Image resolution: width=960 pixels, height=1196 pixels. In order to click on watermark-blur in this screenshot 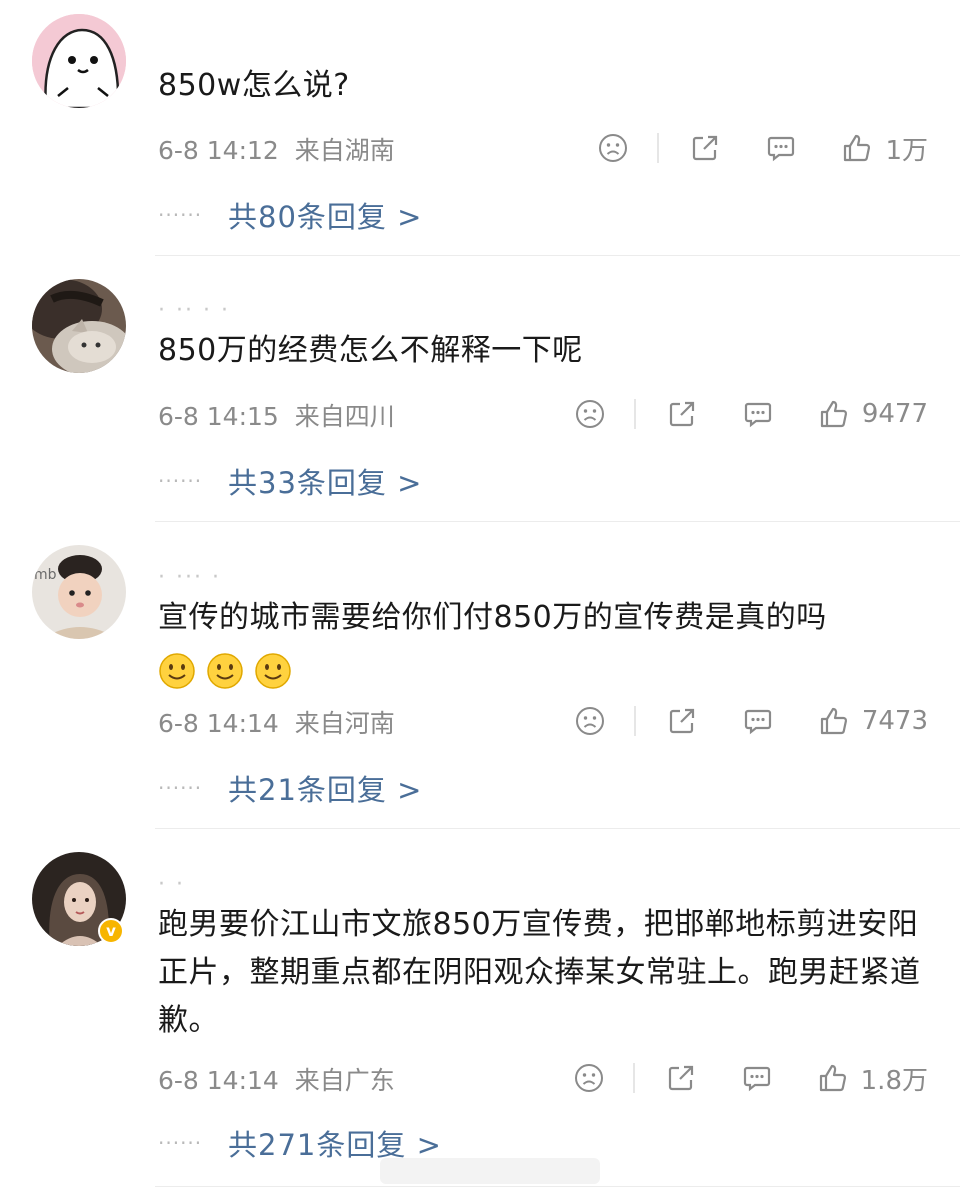, I will do `click(490, 1171)`.